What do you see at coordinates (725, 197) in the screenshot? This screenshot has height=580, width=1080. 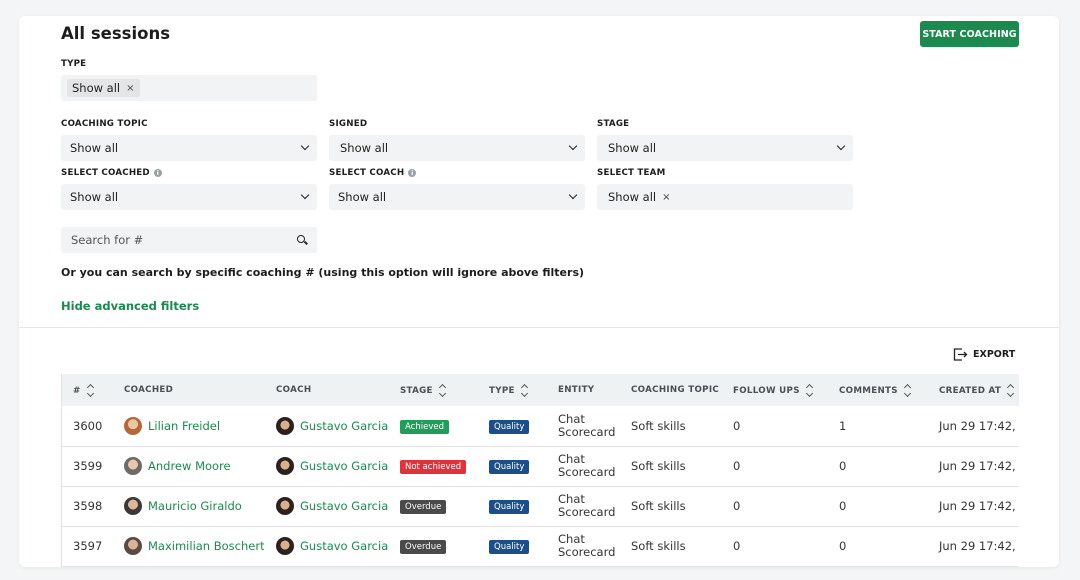 I see `select-team-multiselect: Show all ×` at bounding box center [725, 197].